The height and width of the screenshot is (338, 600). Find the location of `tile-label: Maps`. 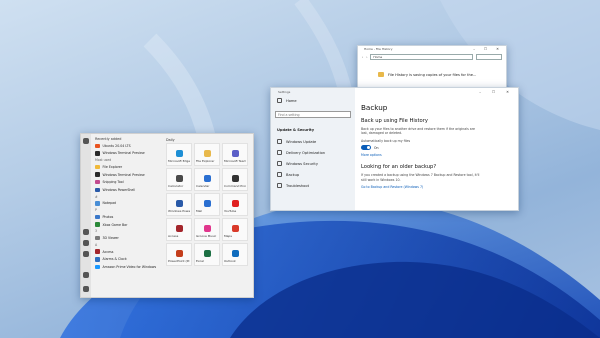

tile-label: Maps is located at coordinates (228, 236).